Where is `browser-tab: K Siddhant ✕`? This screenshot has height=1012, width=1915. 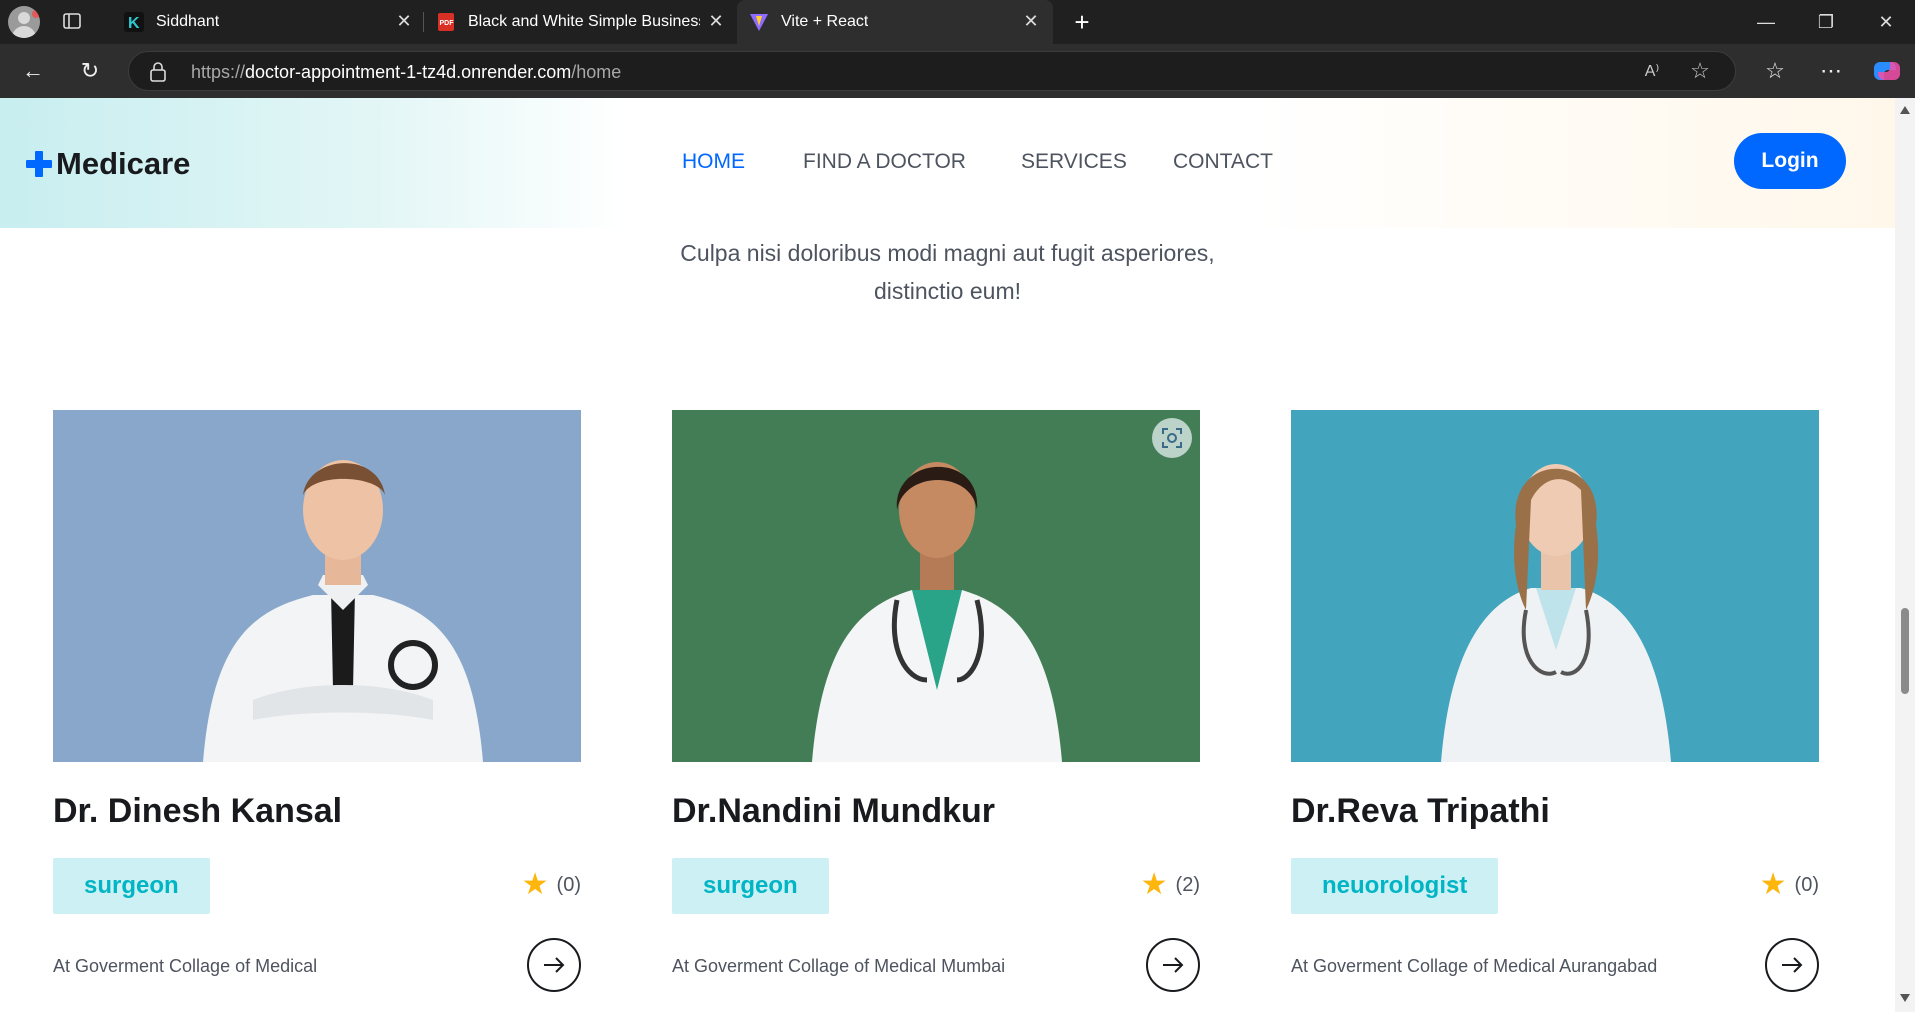
browser-tab: K Siddhant ✕ is located at coordinates (267, 22).